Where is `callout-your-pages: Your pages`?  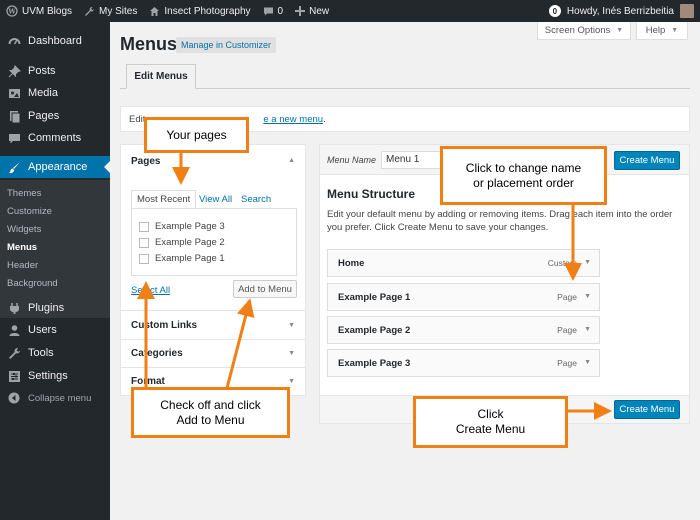
callout-your-pages: Your pages is located at coordinates (196, 135).